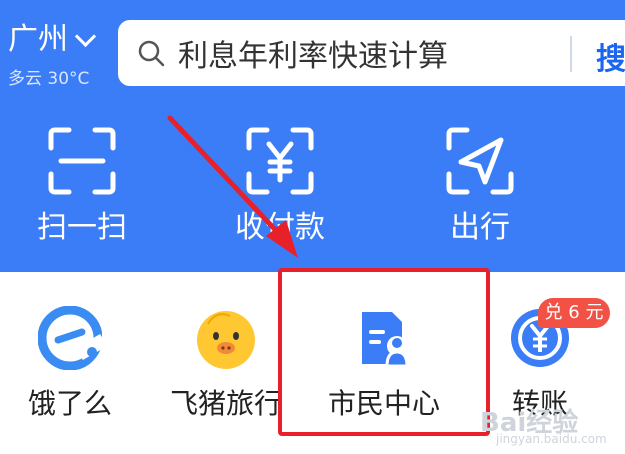 The width and height of the screenshot is (625, 454). Describe the element at coordinates (551, 439) in the screenshot. I see `watermark-url: jingyan.baidu.com` at that location.